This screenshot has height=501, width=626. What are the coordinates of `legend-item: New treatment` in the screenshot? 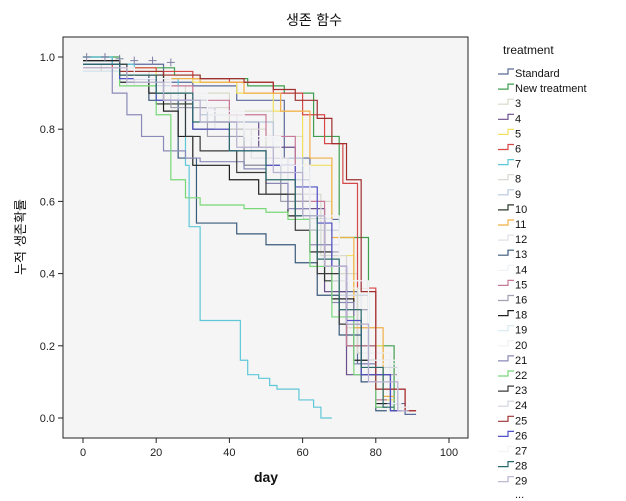 It's located at (542, 89).